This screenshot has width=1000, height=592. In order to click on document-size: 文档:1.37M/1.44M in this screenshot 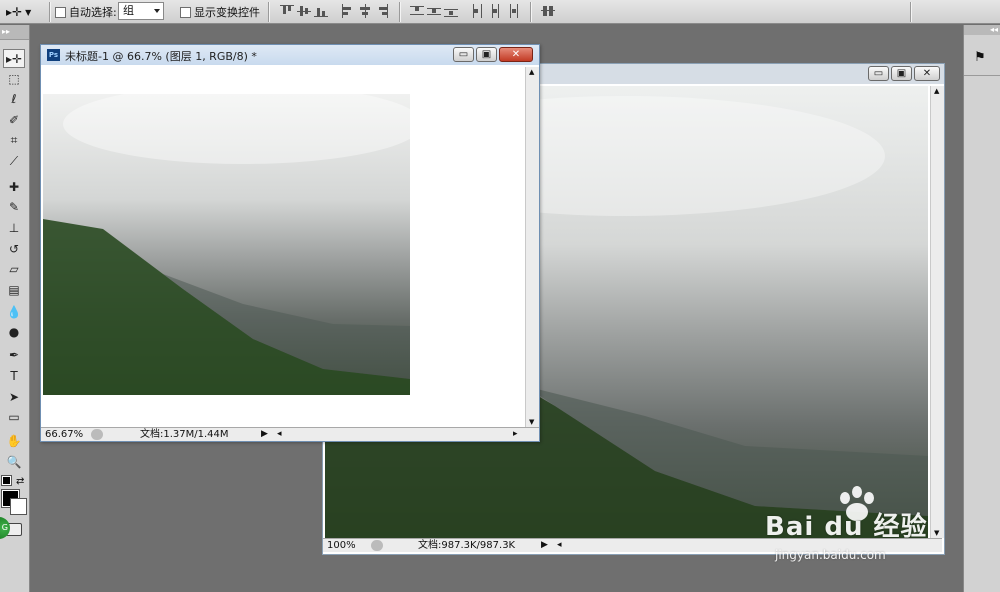, I will do `click(184, 434)`.